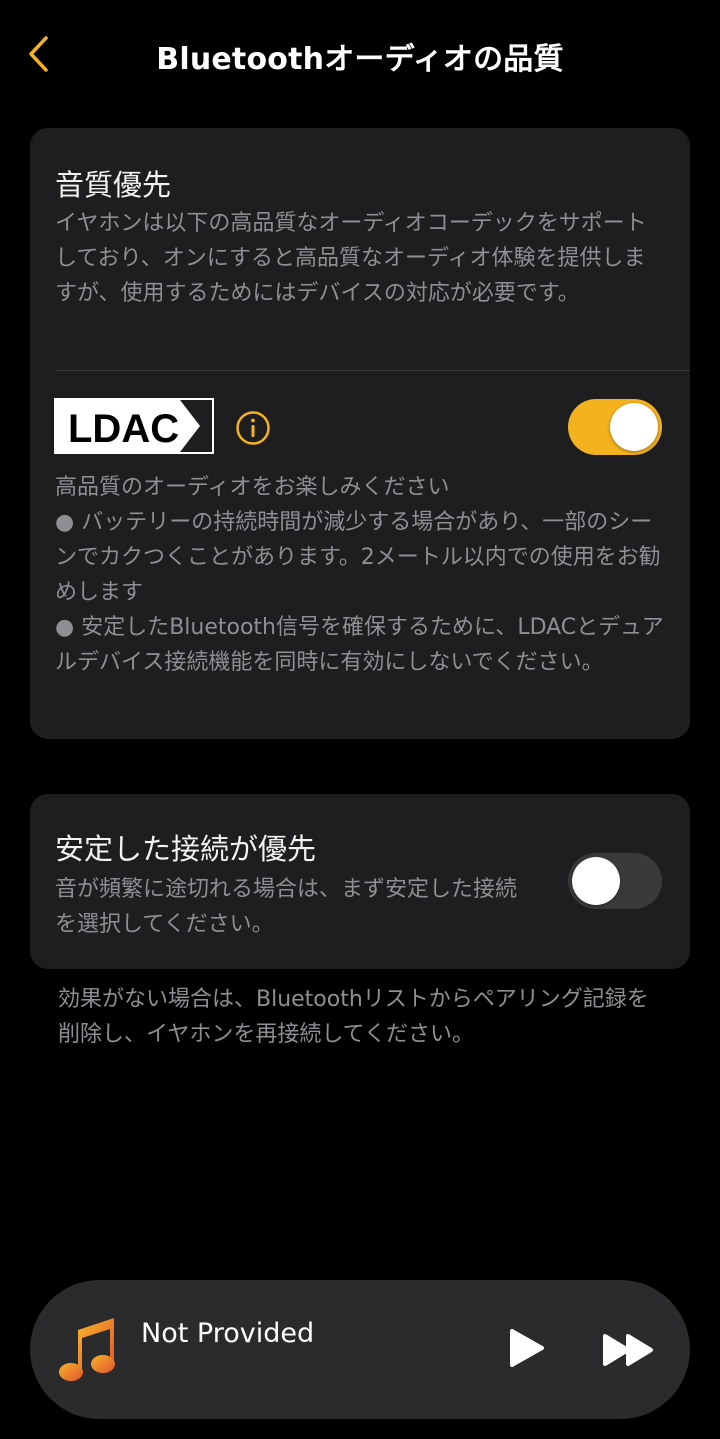 Image resolution: width=720 pixels, height=1439 pixels. What do you see at coordinates (87, 1349) in the screenshot?
I see `music-note-icon` at bounding box center [87, 1349].